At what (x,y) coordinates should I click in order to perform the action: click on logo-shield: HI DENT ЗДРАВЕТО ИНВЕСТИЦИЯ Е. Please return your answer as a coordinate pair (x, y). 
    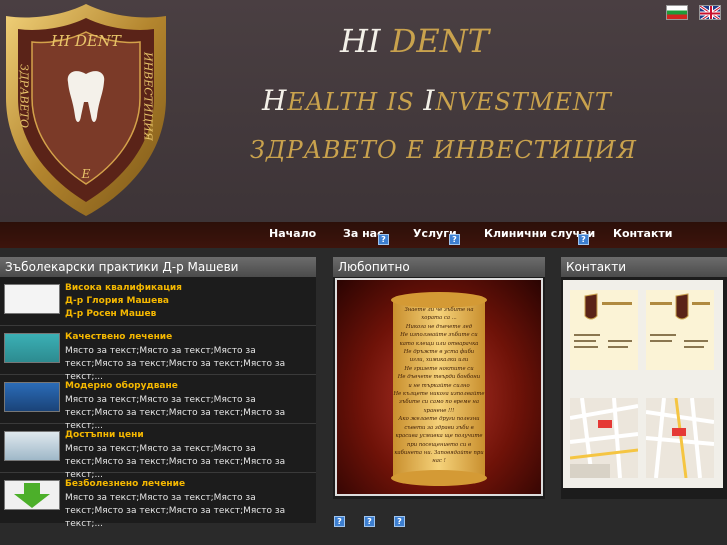
    Looking at the image, I should click on (86, 110).